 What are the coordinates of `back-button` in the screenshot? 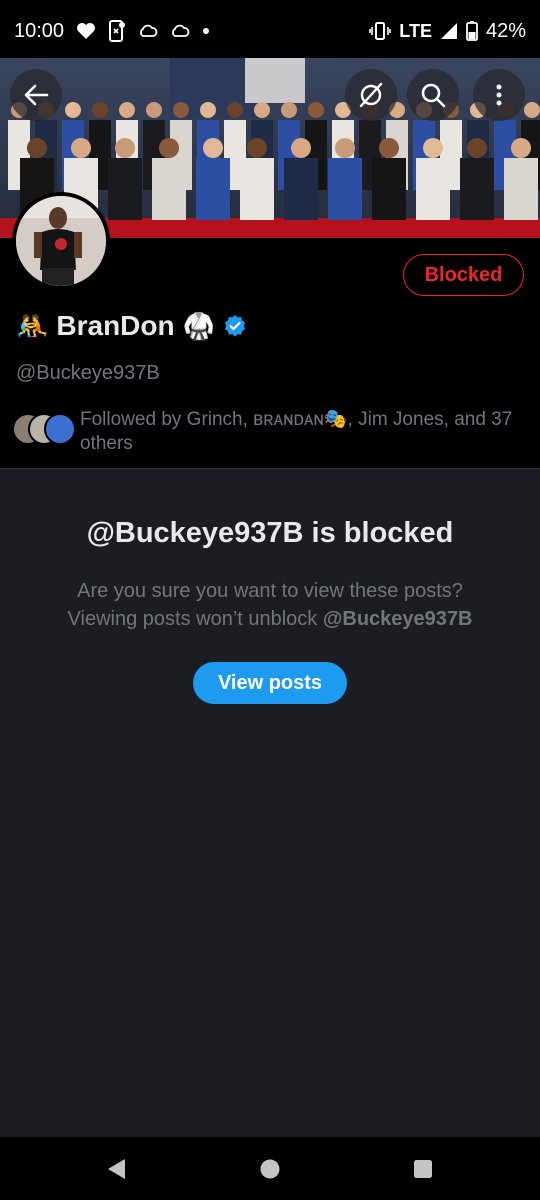 It's located at (36, 95).